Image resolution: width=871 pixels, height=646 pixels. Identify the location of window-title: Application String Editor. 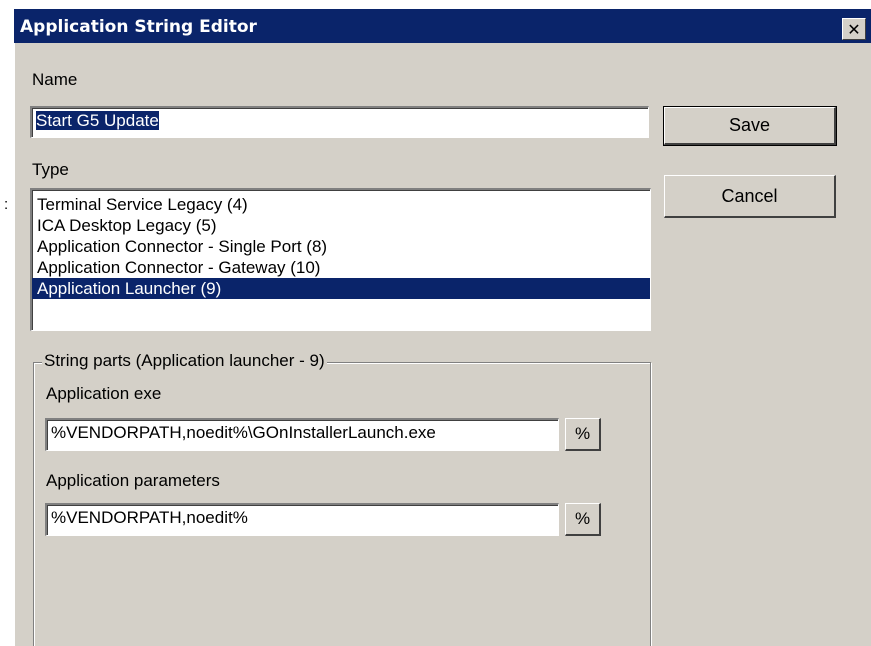
(138, 27).